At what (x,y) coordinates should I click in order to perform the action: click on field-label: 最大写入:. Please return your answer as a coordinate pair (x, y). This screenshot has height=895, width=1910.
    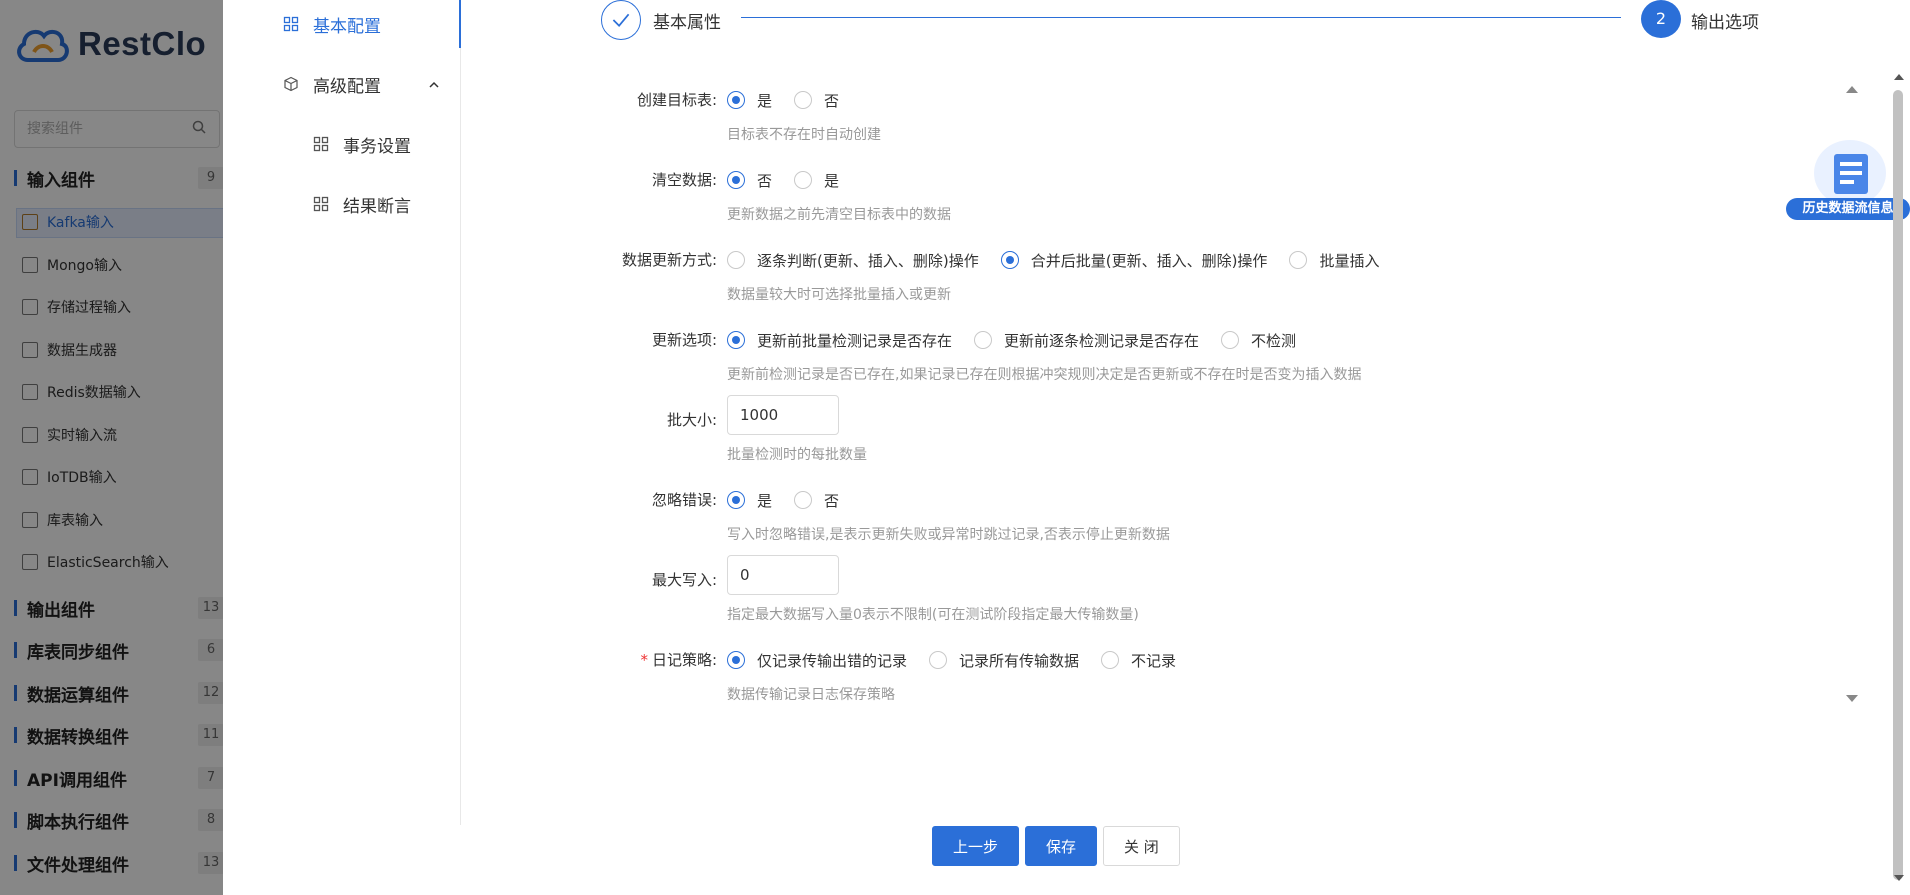
    Looking at the image, I should click on (684, 580).